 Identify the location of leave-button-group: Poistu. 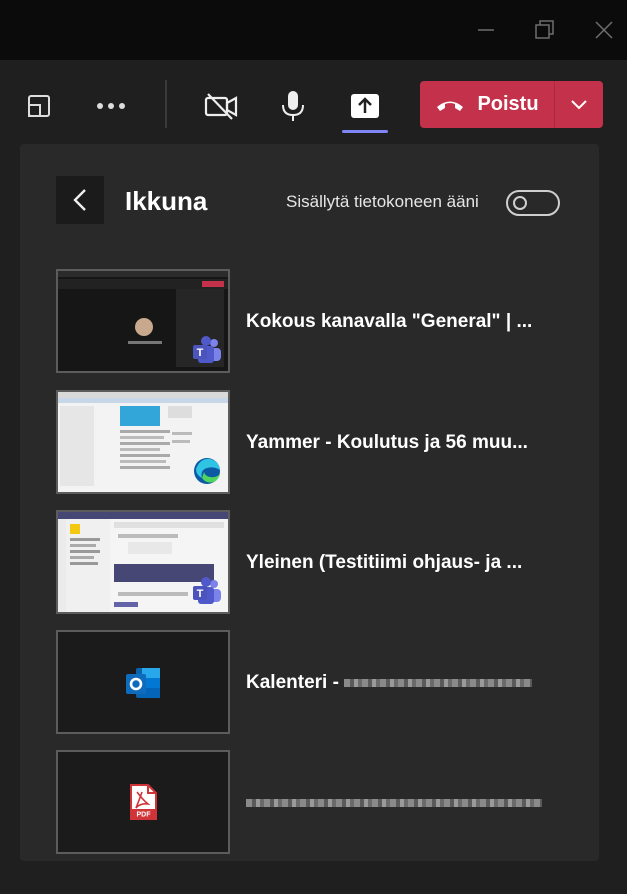
(511, 104).